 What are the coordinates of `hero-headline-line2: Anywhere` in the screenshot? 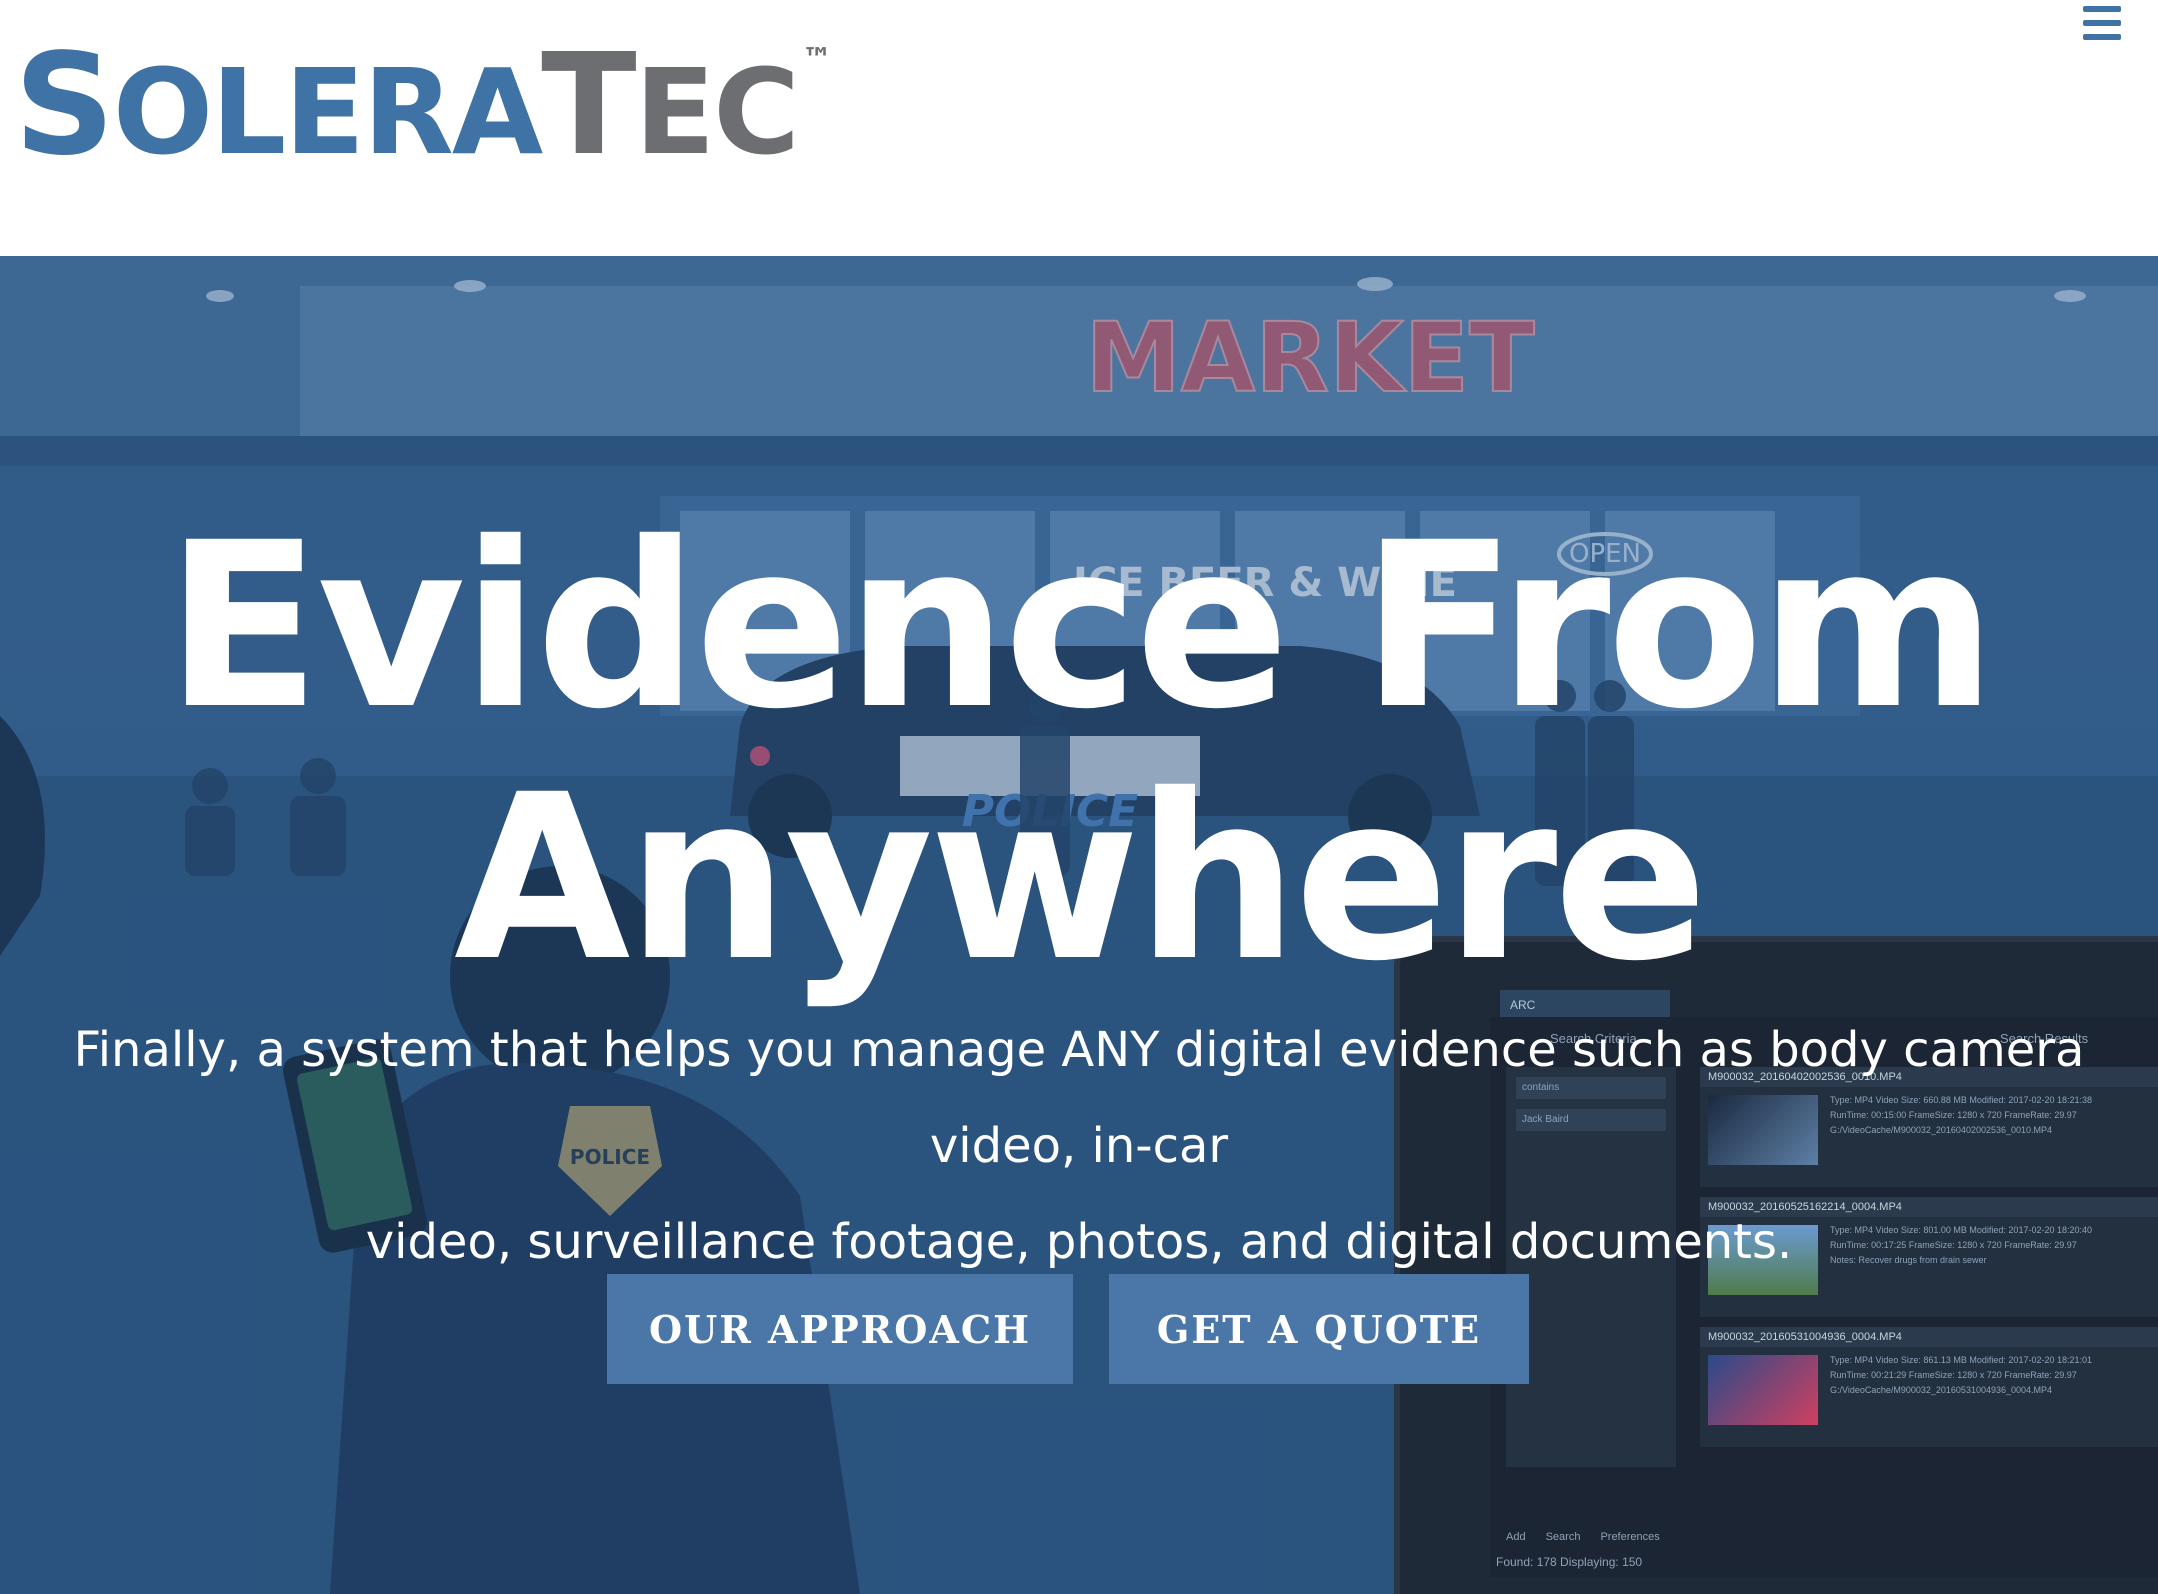 It's located at (1080, 878).